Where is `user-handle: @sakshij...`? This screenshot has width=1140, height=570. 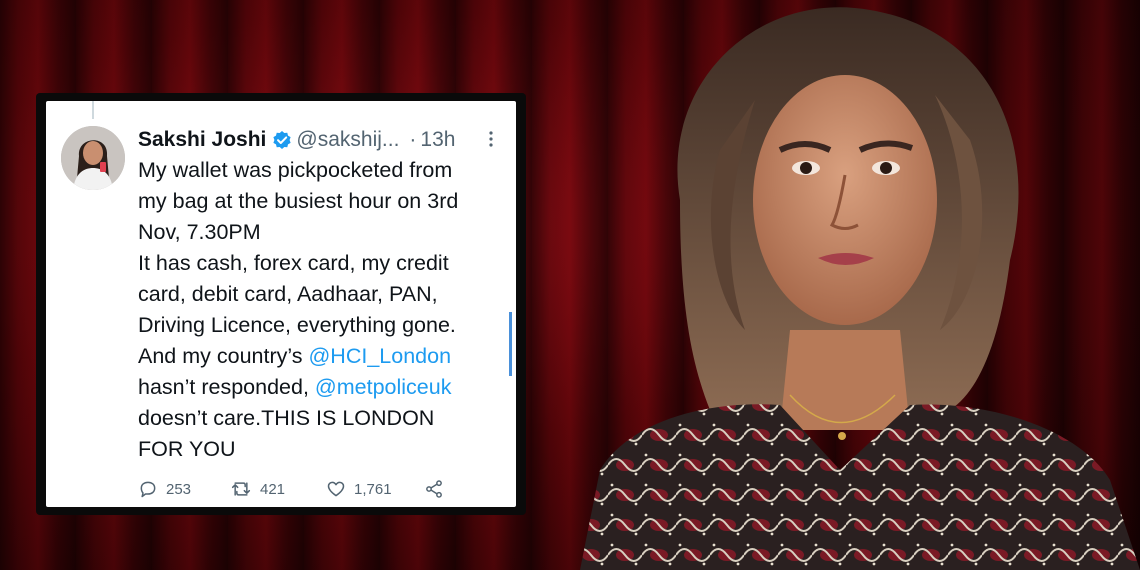 user-handle: @sakshij... is located at coordinates (347, 140).